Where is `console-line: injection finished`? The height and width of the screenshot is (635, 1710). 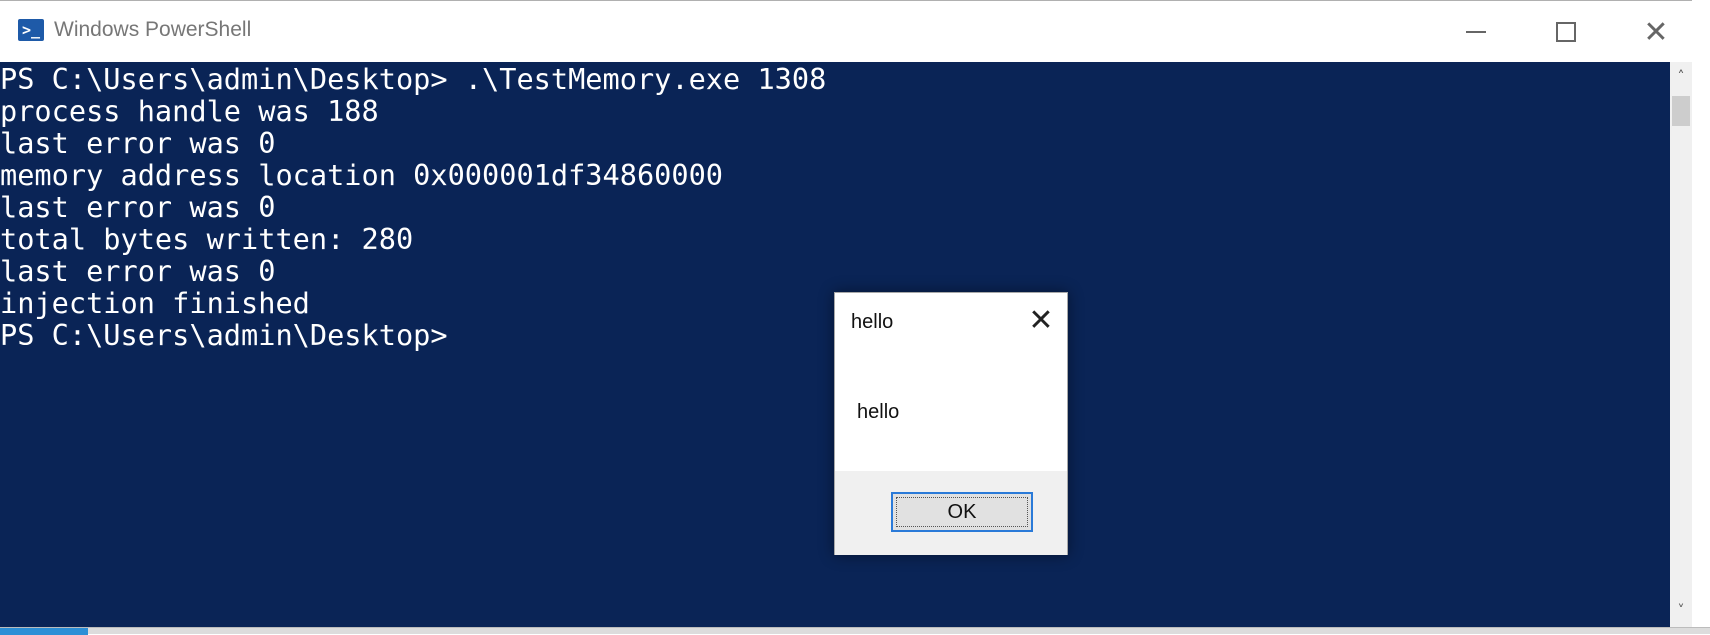
console-line: injection finished is located at coordinates (155, 303).